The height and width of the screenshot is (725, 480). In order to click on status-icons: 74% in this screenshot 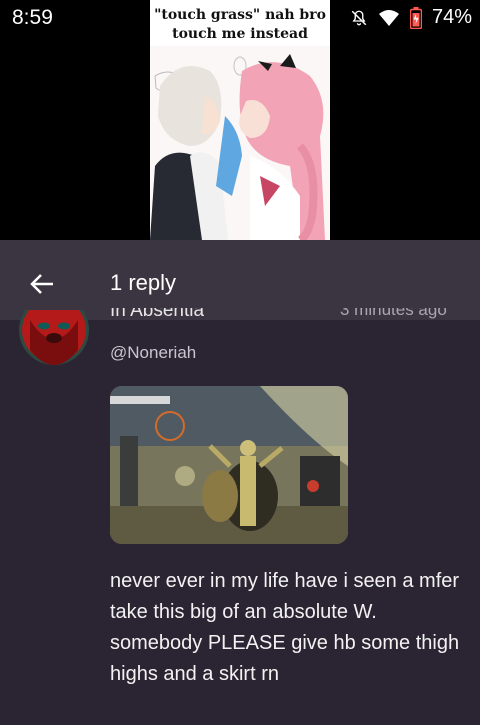, I will do `click(411, 17)`.